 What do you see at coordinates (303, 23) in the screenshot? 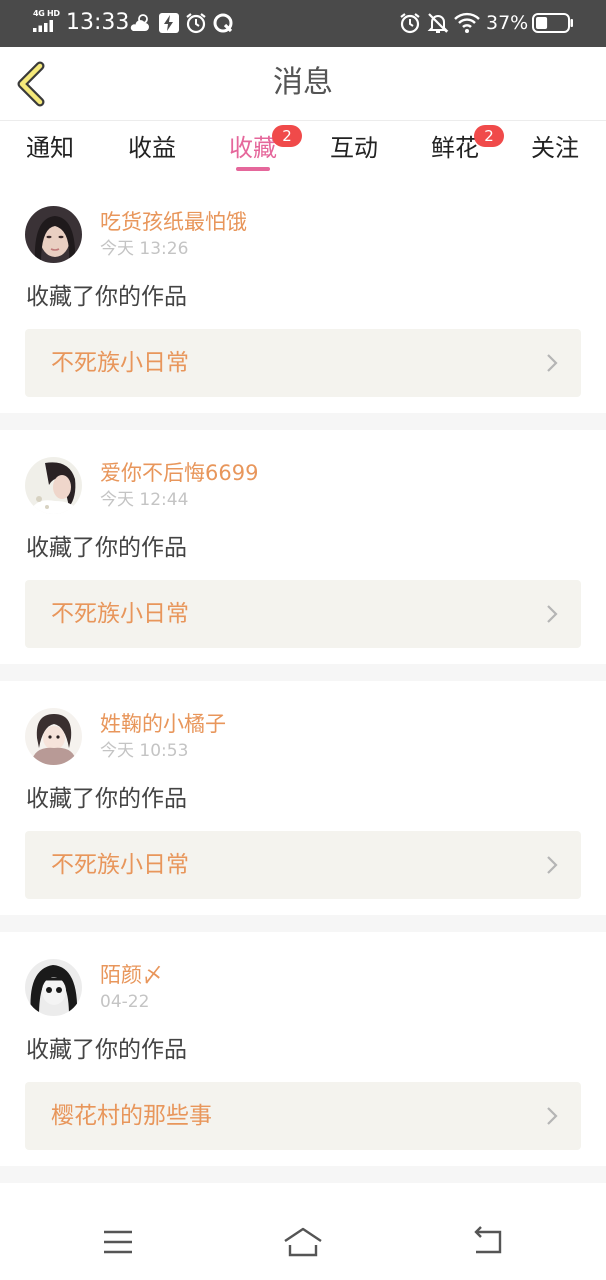
I see `status-bar: 4G HD 13:33 37%` at bounding box center [303, 23].